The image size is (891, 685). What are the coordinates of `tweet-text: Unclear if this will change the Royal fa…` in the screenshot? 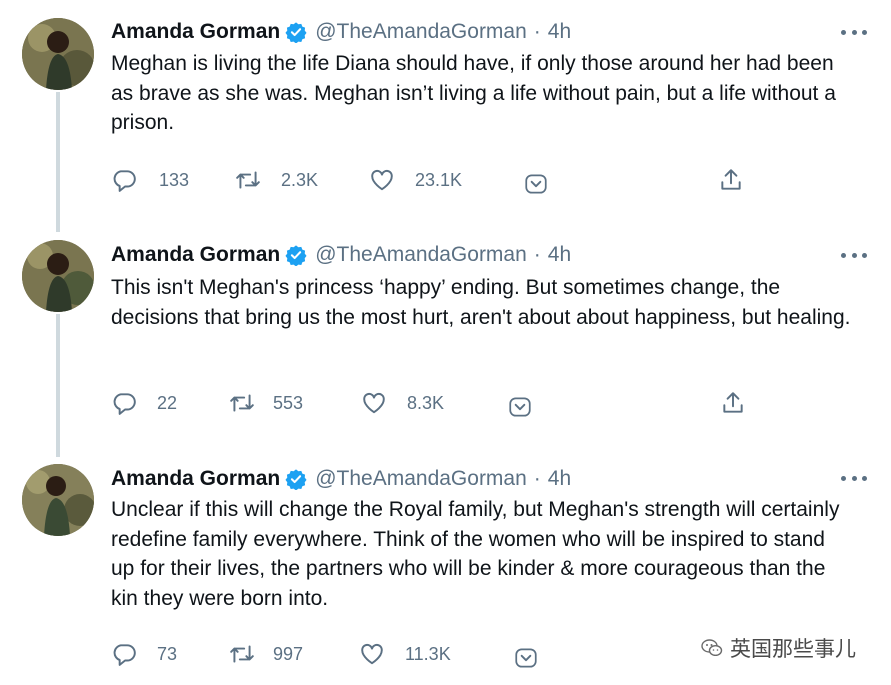 It's located at (475, 554).